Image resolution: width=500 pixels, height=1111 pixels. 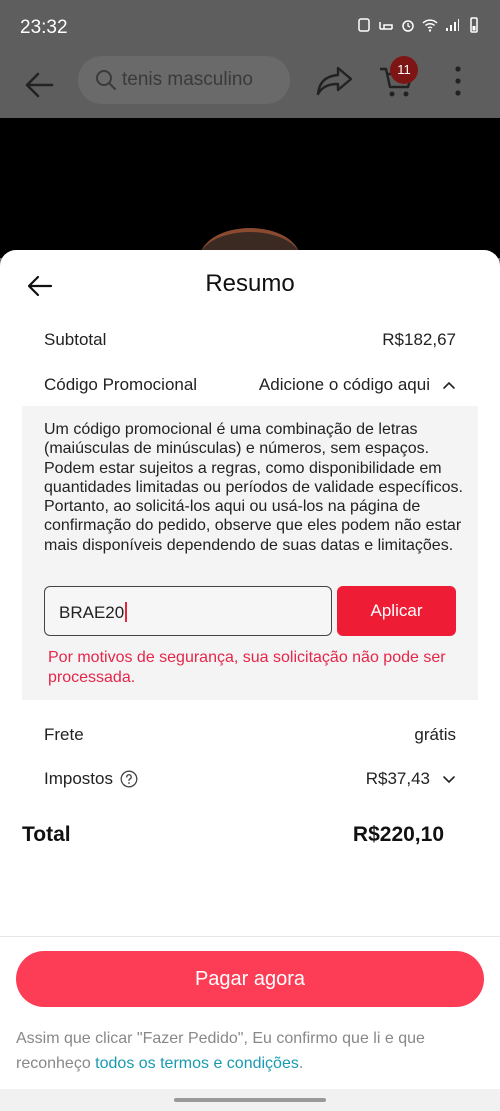 I want to click on taxes-value: R$37,43, so click(x=397, y=778).